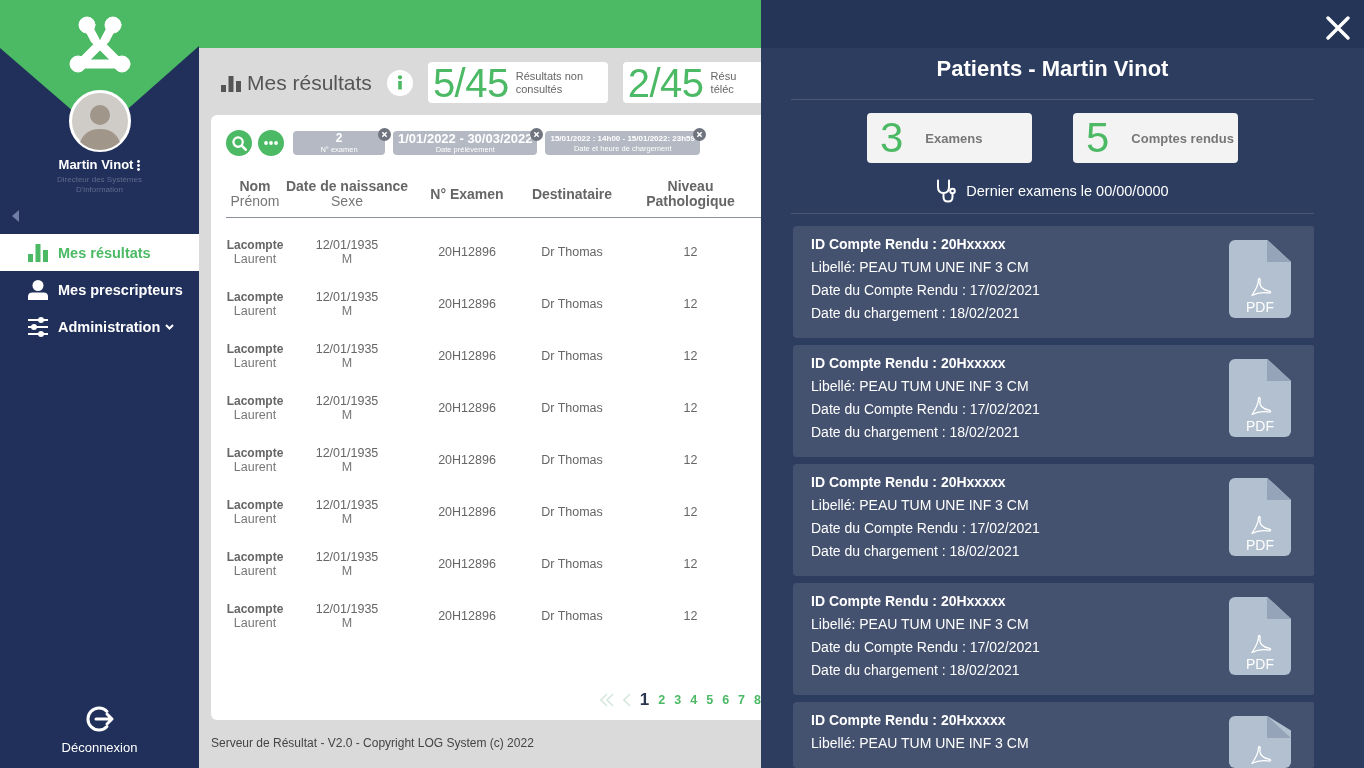  Describe the element at coordinates (38, 289) in the screenshot. I see `person-icon` at that location.